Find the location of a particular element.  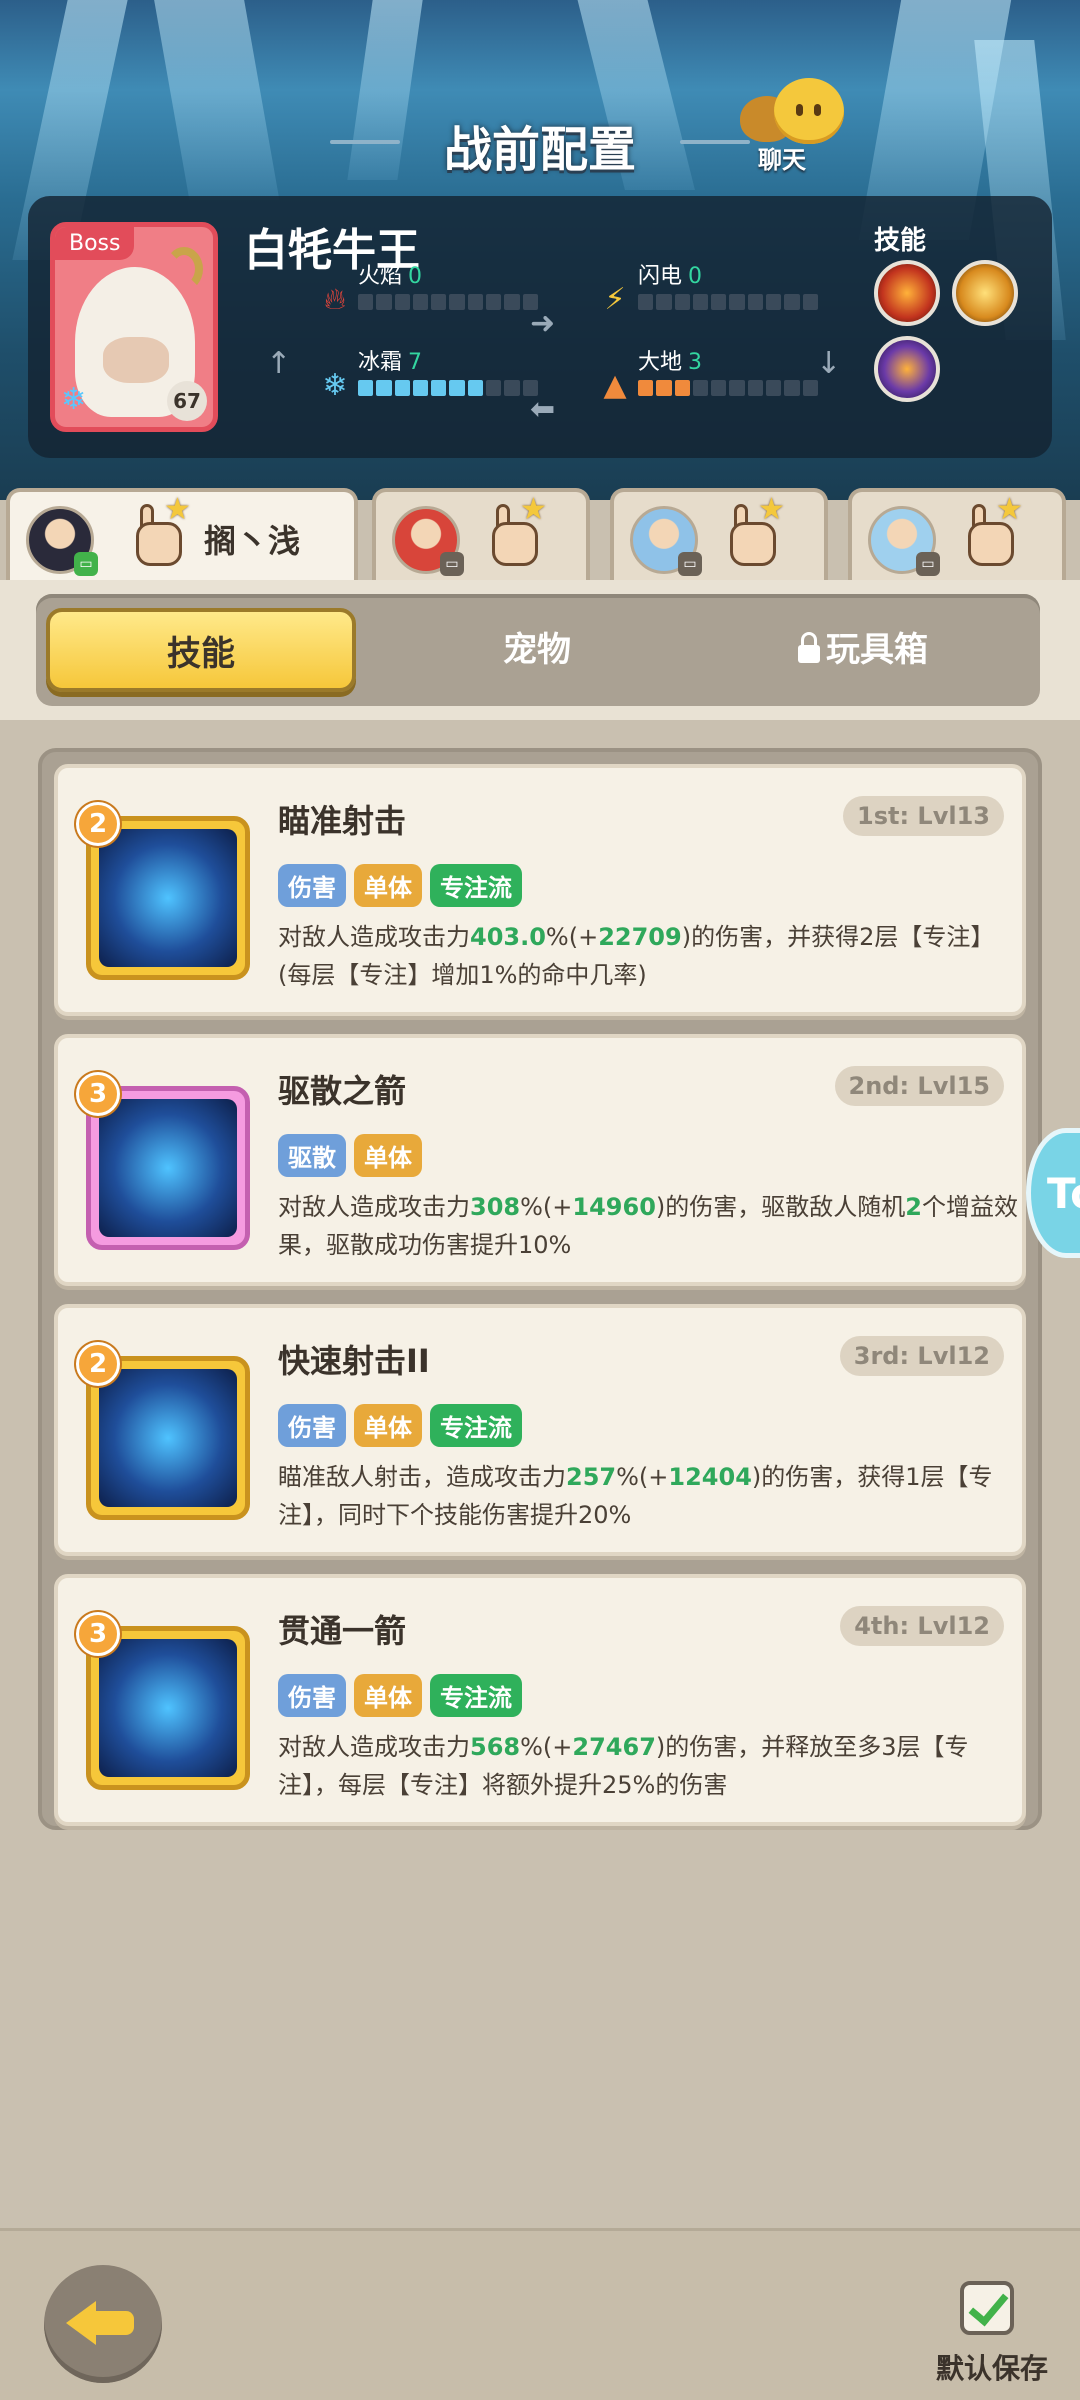

hero-tab-2: ▭ ★ is located at coordinates (481, 536).